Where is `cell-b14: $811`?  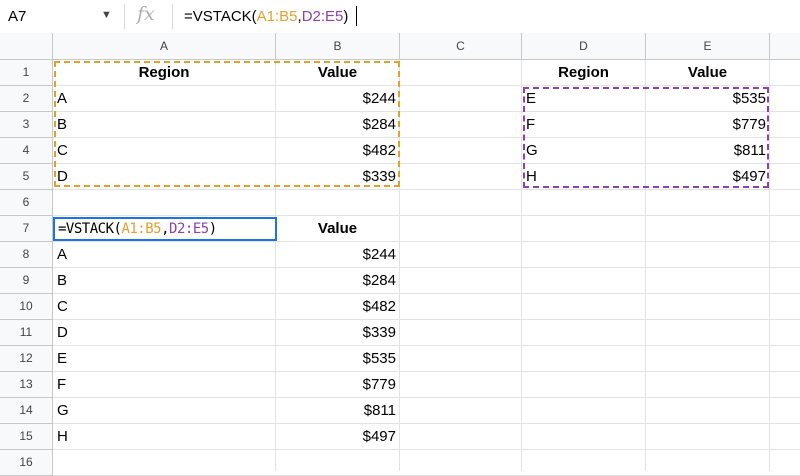
cell-b14: $811 is located at coordinates (336, 410).